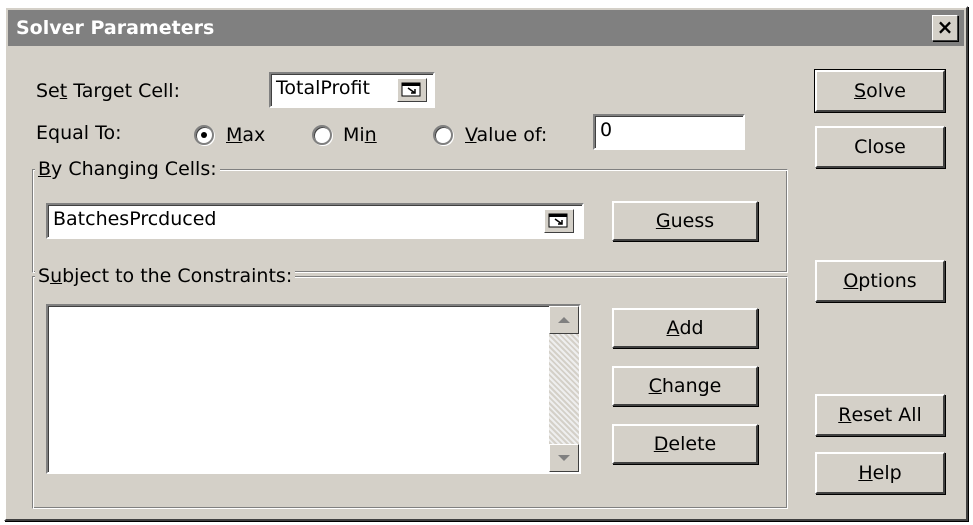 Image resolution: width=973 pixels, height=525 pixels. What do you see at coordinates (115, 28) in the screenshot?
I see `window-title: Solver Parameters` at bounding box center [115, 28].